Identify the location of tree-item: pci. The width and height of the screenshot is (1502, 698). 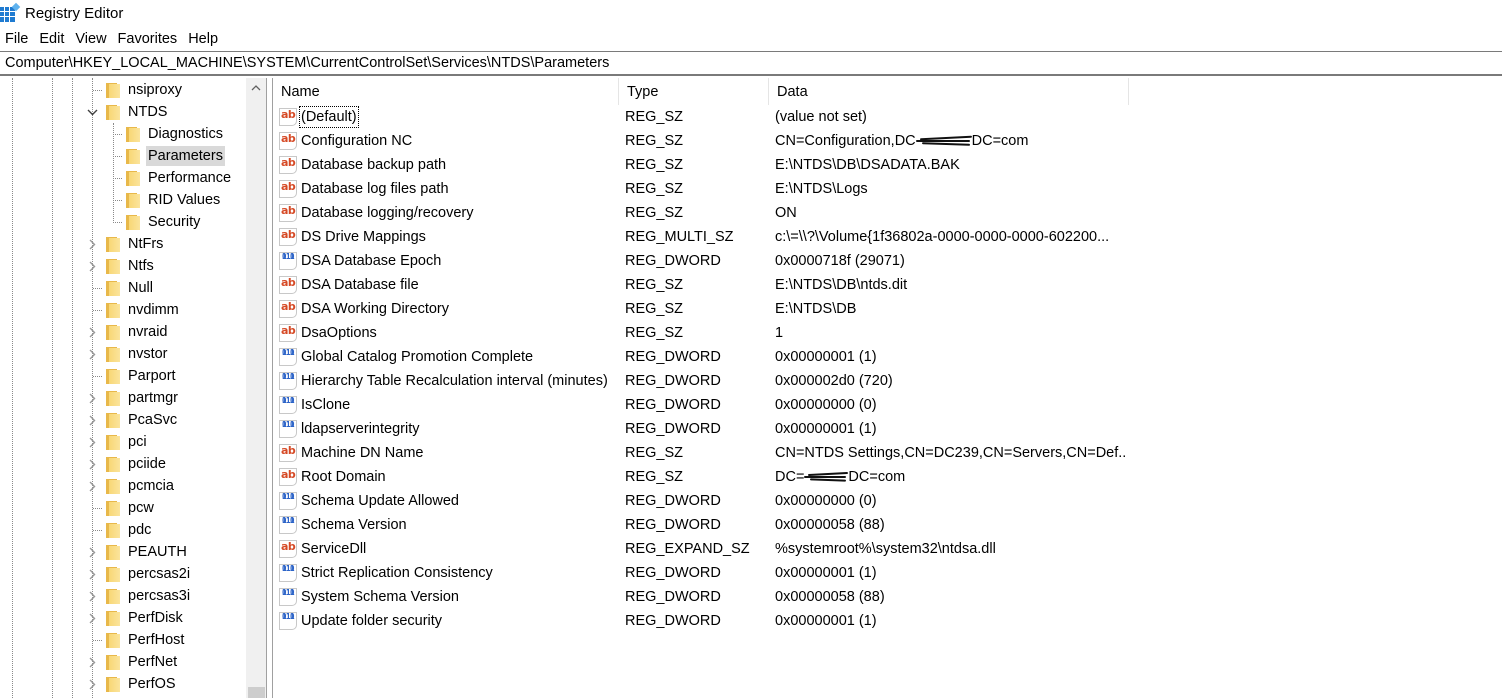
(127, 442).